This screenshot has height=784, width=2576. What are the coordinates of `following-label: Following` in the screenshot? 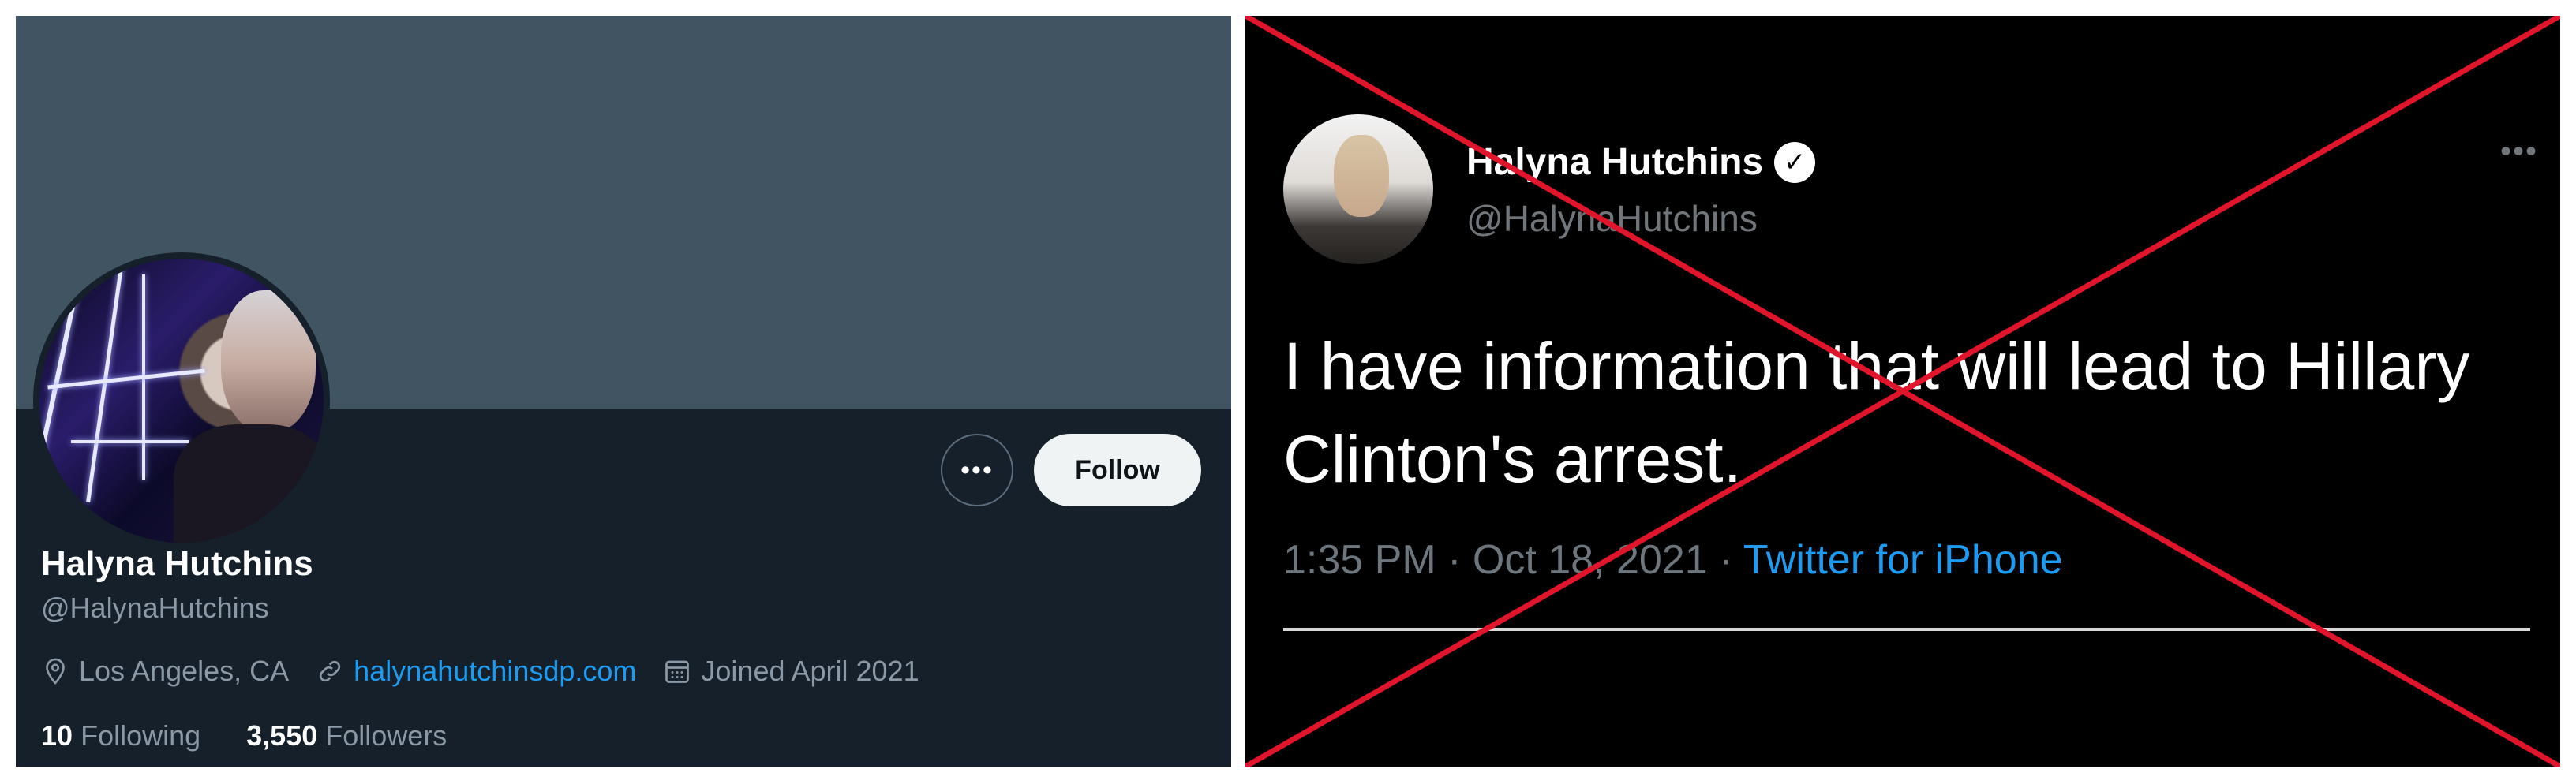 It's located at (140, 735).